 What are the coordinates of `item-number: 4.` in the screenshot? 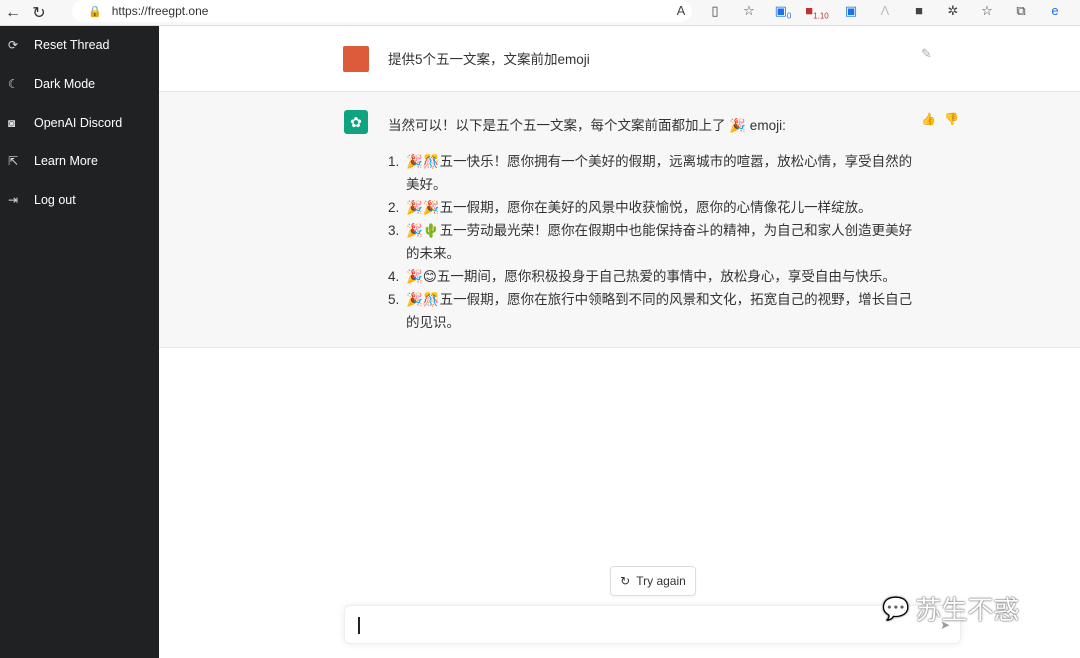 It's located at (394, 276).